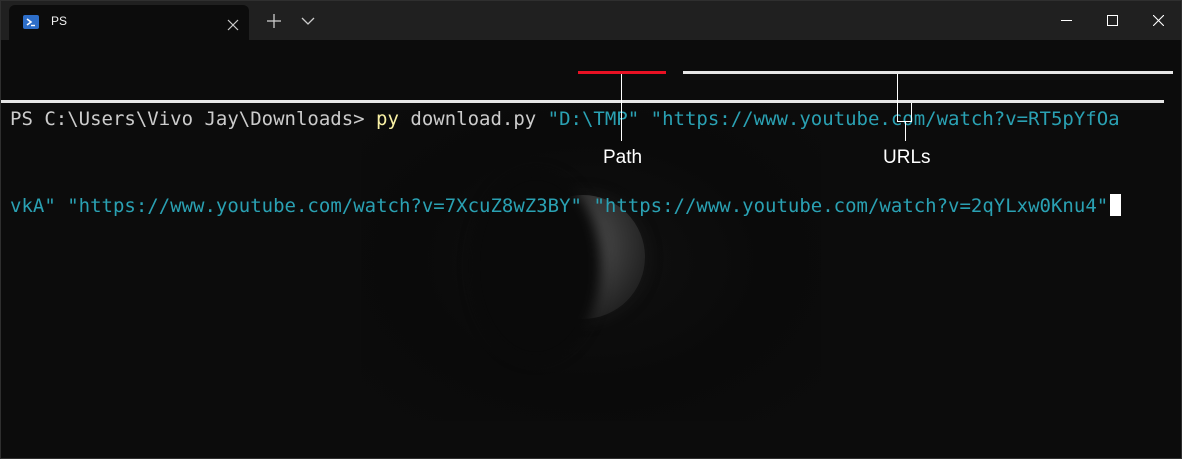 Image resolution: width=1182 pixels, height=459 pixels. Describe the element at coordinates (193, 119) in the screenshot. I see `prompt: PS C:\Users\Vivo Jay\Downloads>` at that location.